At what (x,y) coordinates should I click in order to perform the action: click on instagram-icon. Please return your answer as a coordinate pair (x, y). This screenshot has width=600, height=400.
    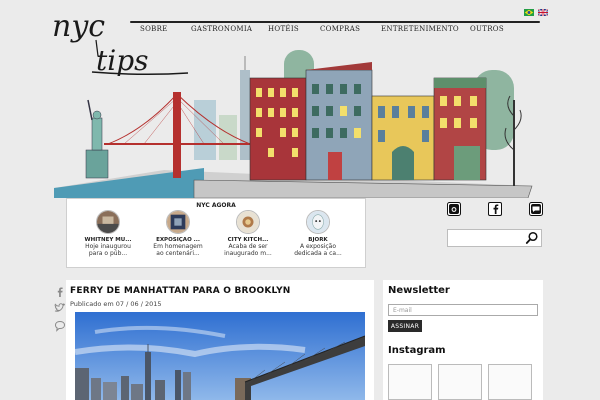
    Looking at the image, I should click on (454, 209).